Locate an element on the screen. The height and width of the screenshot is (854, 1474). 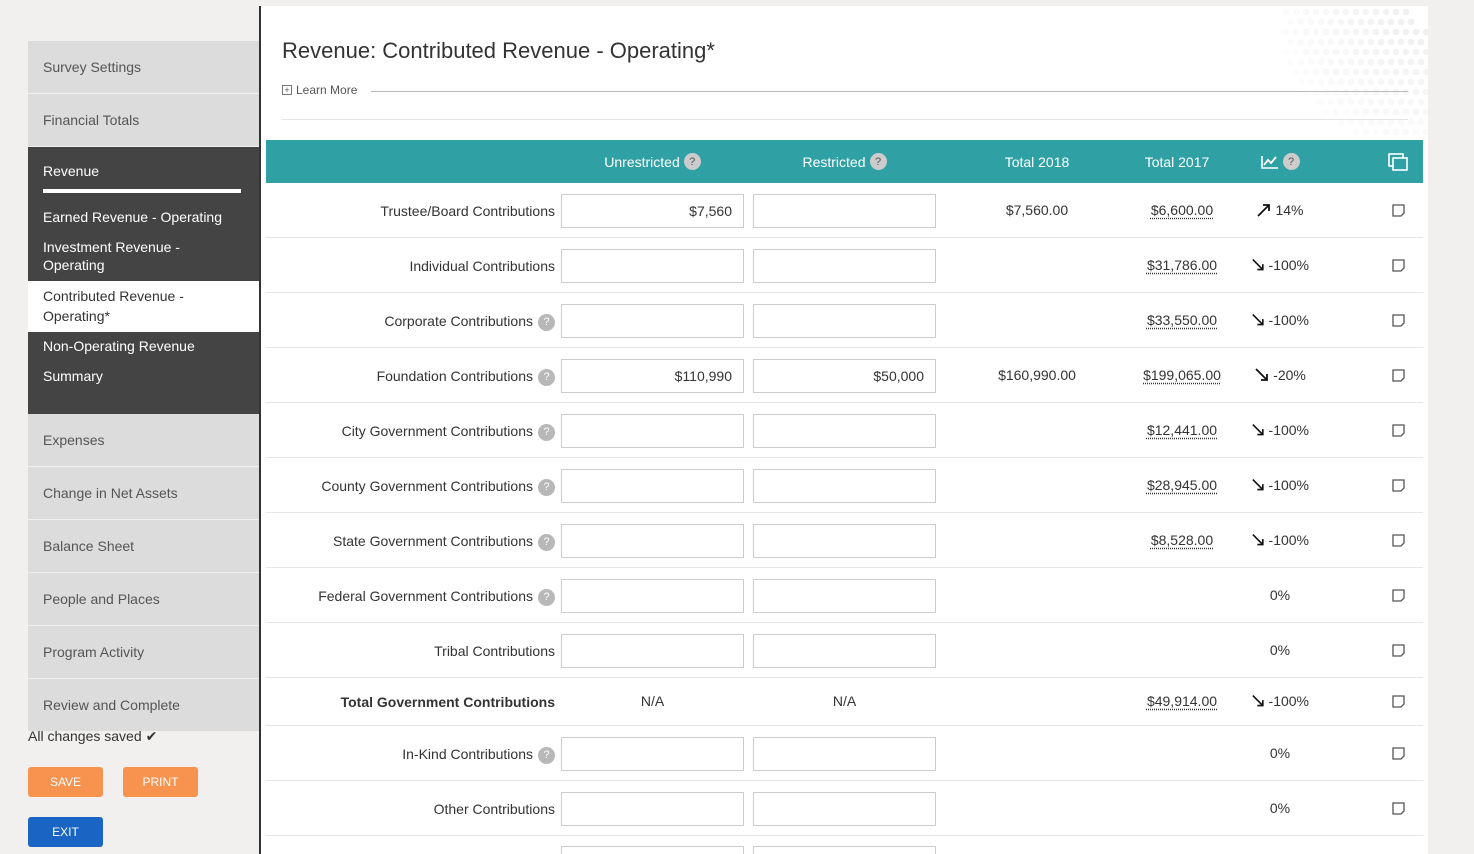
header-total-2018: Total 2018 is located at coordinates (1037, 161).